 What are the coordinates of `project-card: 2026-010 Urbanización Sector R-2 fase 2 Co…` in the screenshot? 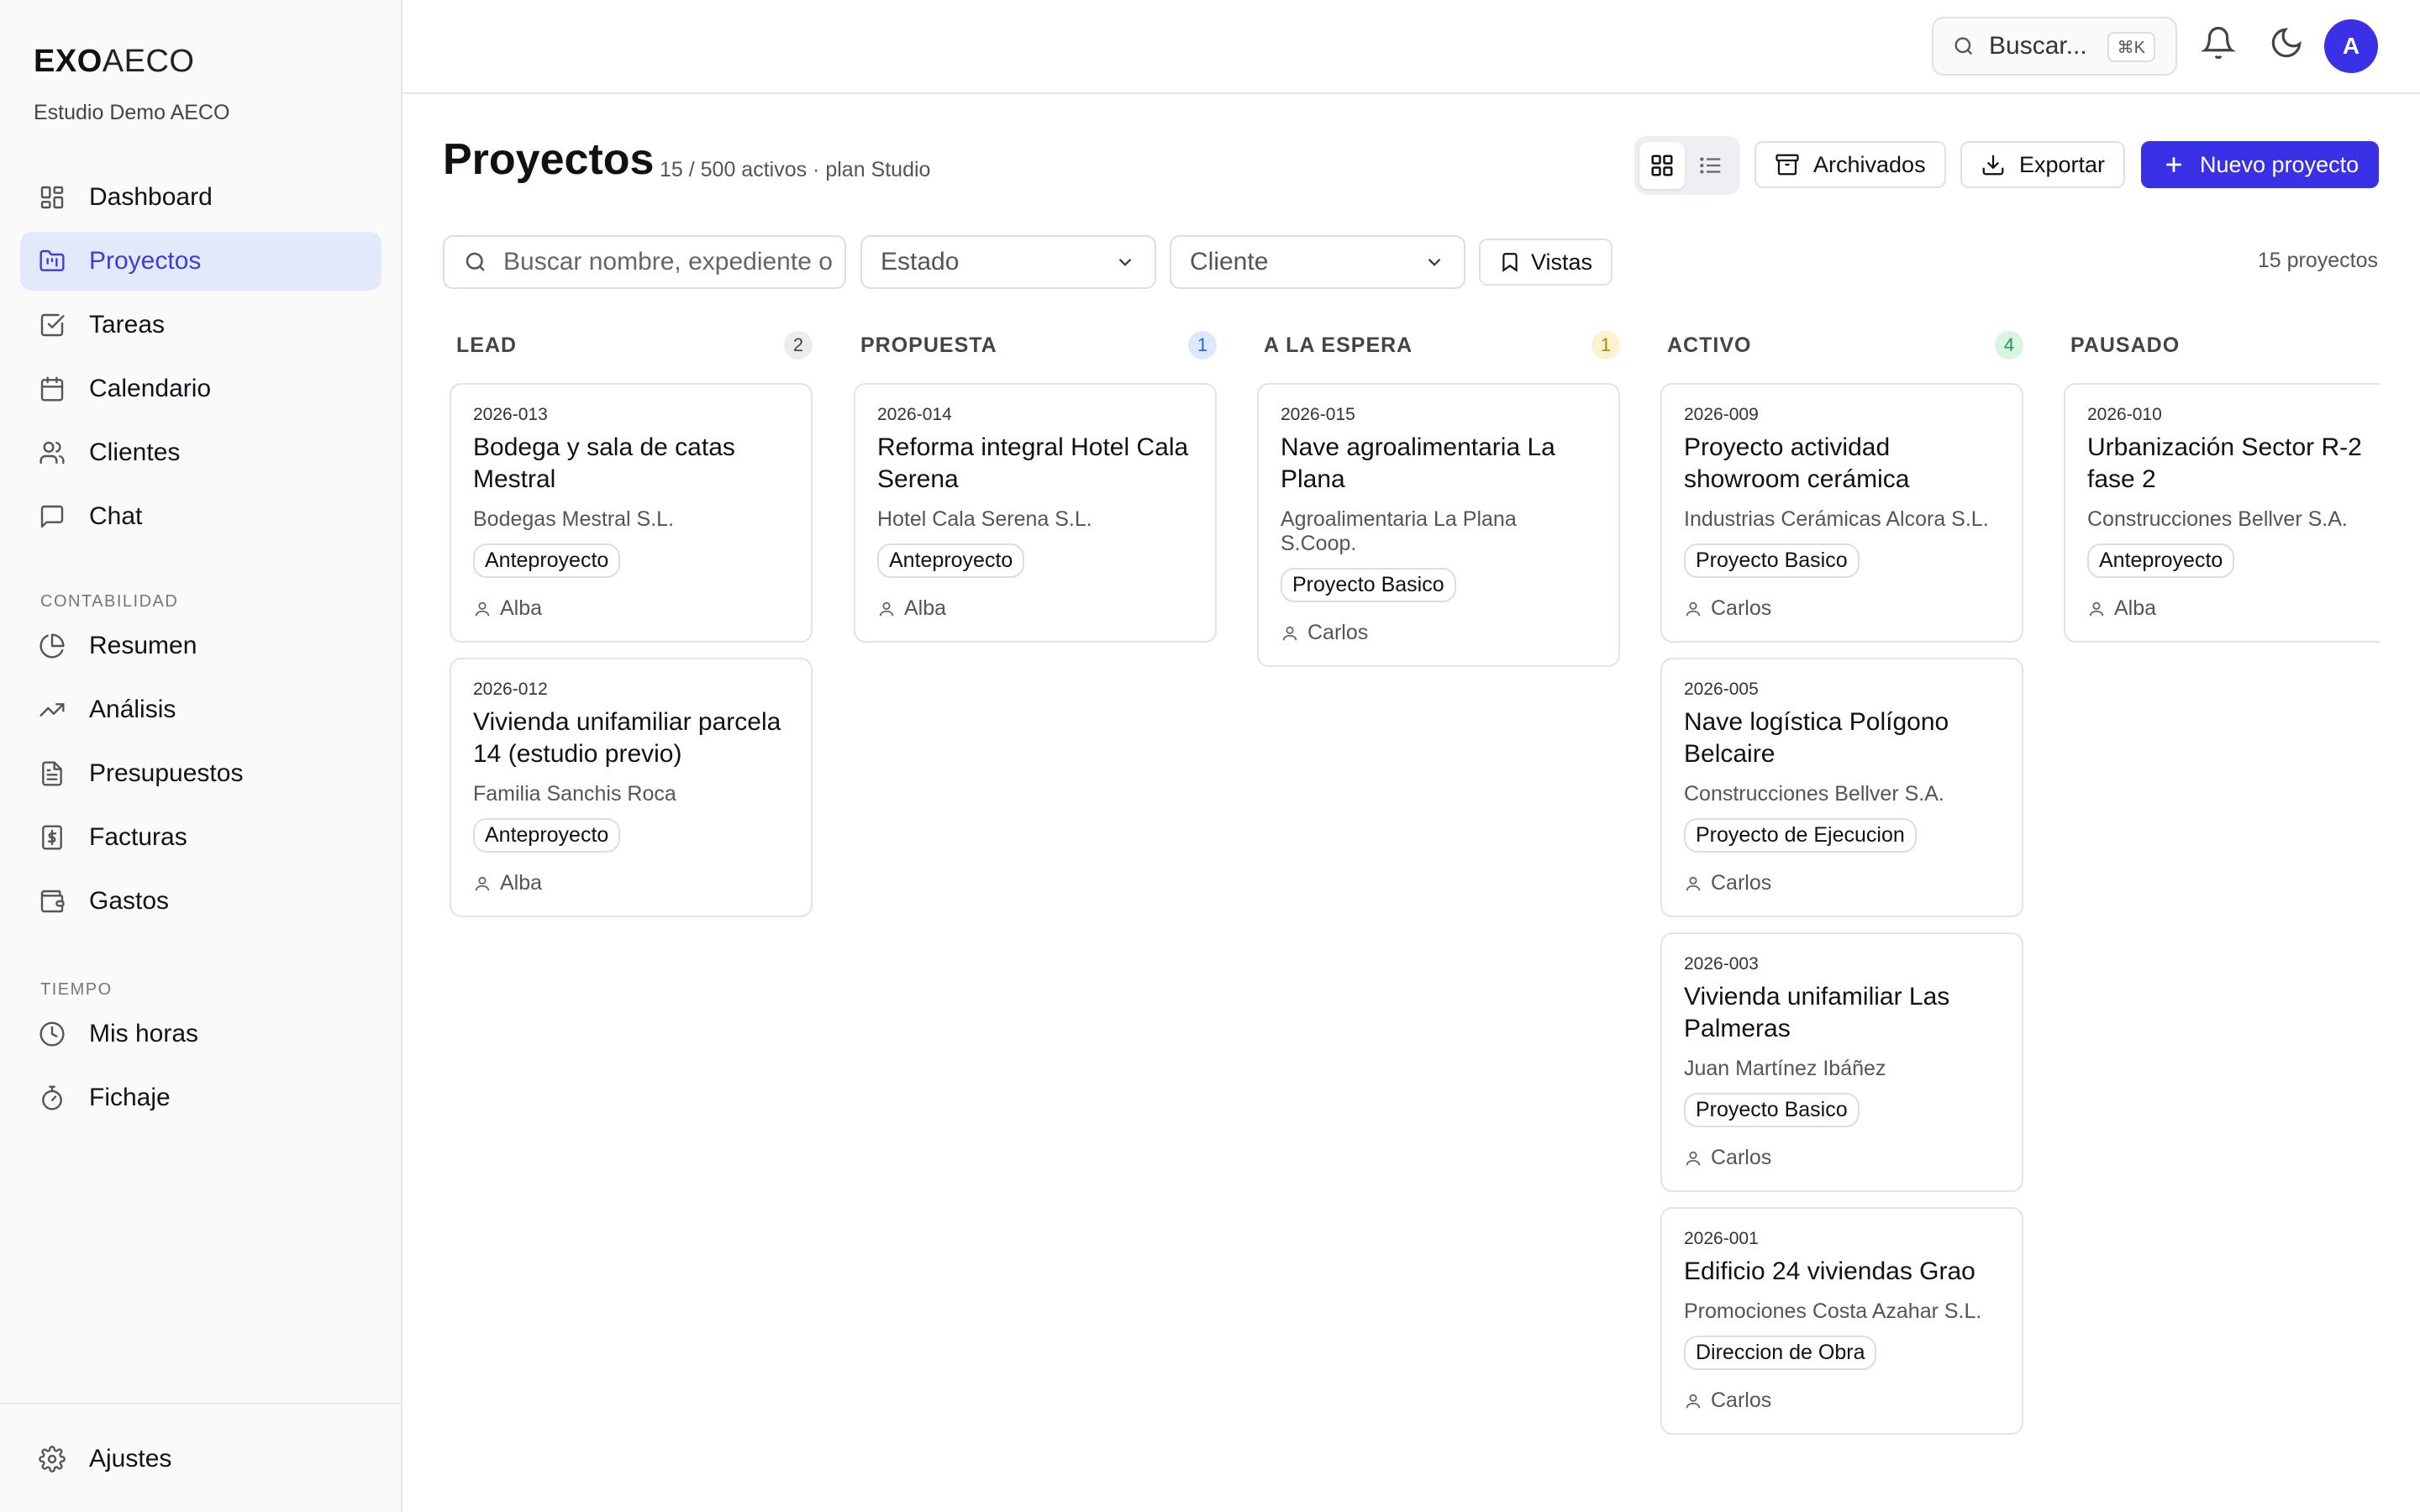 It's located at (2222, 513).